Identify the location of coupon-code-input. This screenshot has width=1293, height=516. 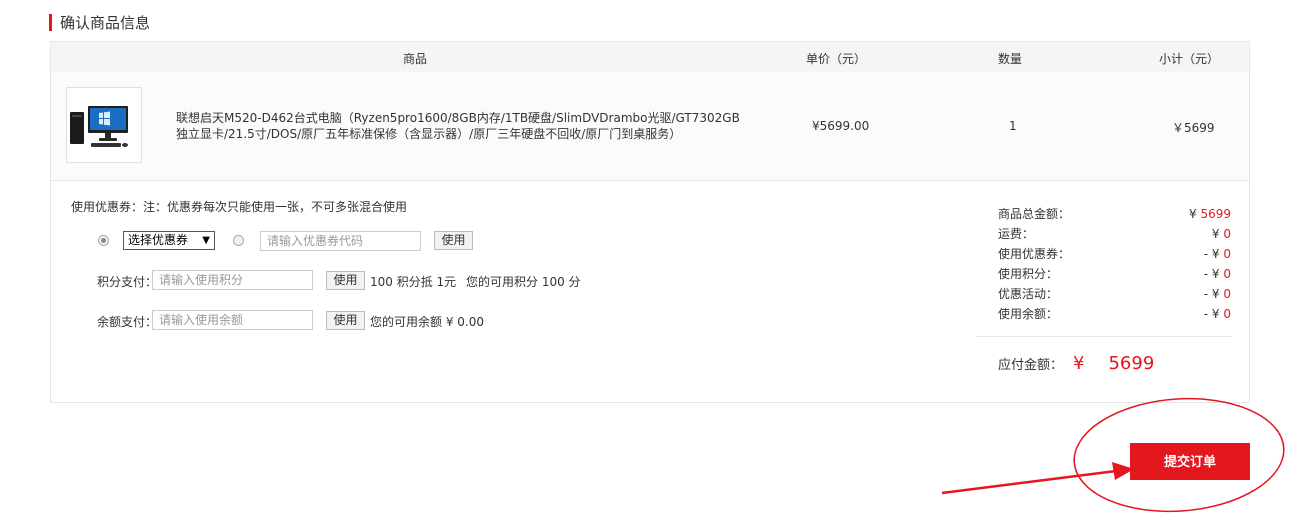
(340, 241).